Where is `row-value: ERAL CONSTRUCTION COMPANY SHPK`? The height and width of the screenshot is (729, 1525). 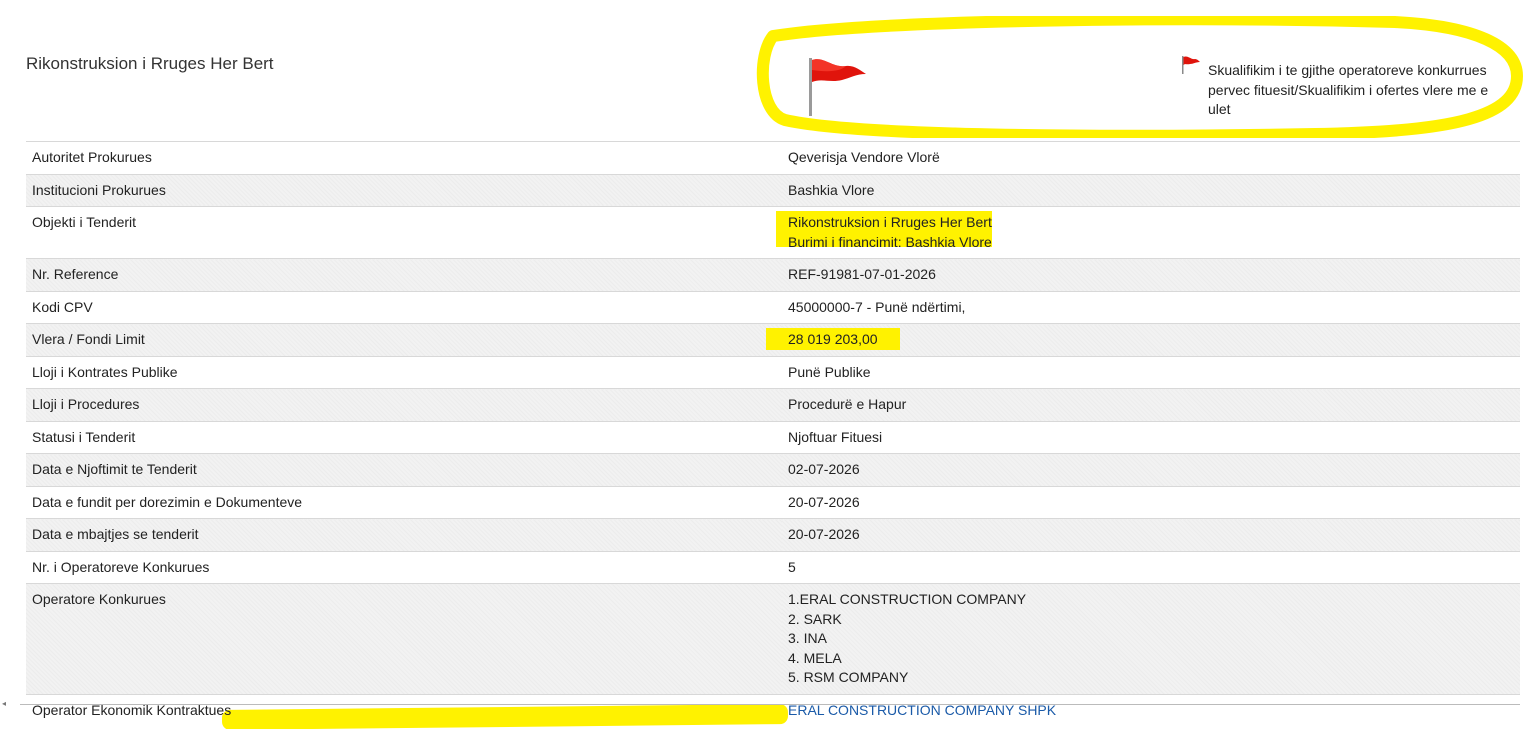 row-value: ERAL CONSTRUCTION COMPANY SHPK is located at coordinates (1151, 709).